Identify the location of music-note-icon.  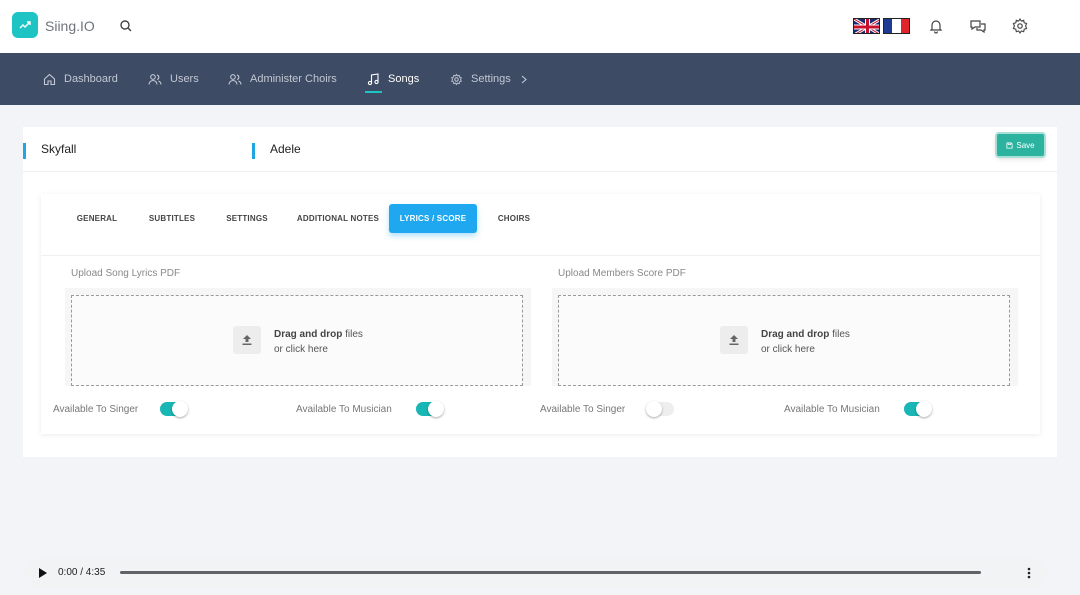
(373, 78).